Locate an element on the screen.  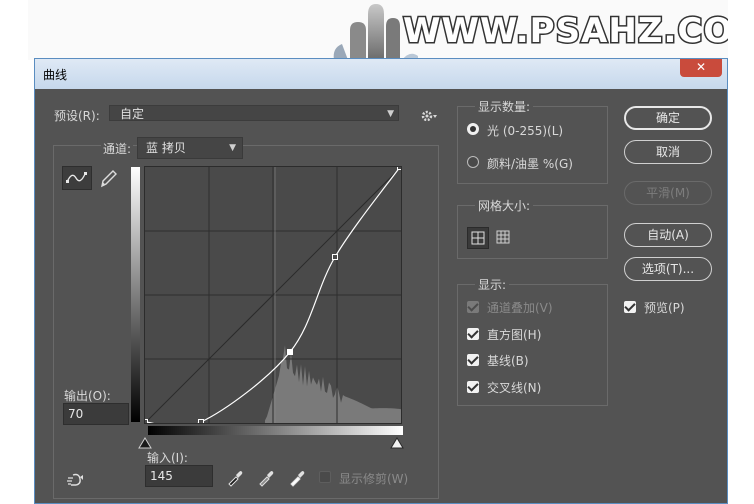
preview-checkbox is located at coordinates (630, 307).